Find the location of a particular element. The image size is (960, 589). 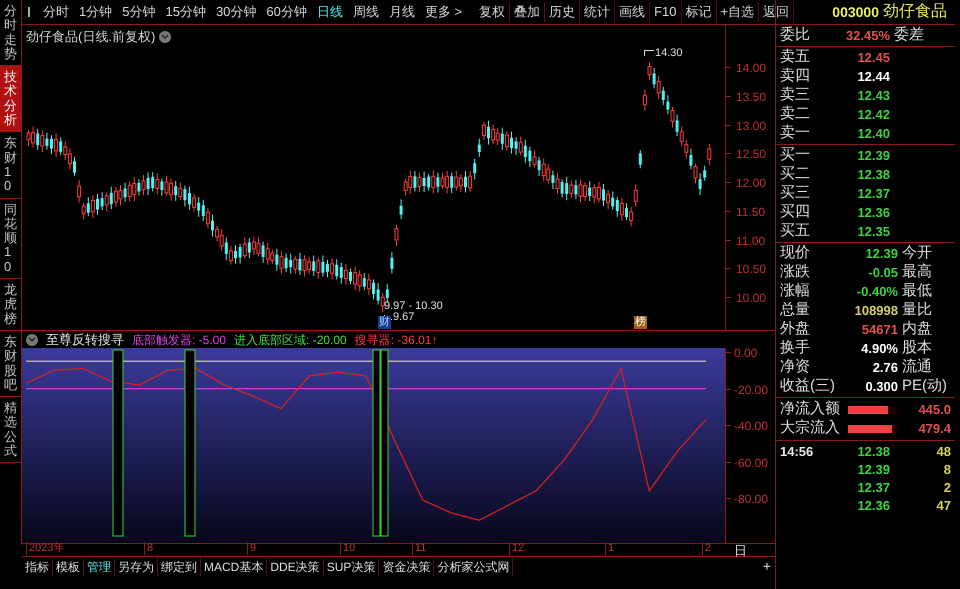

up-arrow: ↑ is located at coordinates (434, 340).